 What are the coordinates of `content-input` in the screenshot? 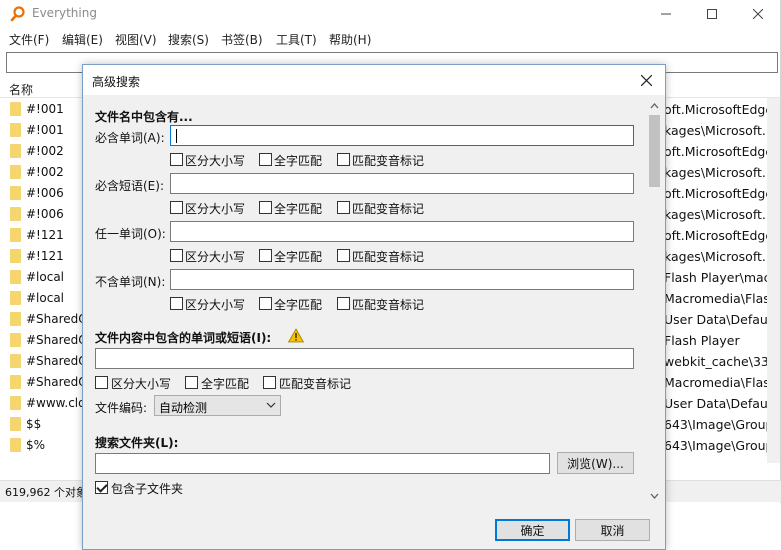 It's located at (364, 358).